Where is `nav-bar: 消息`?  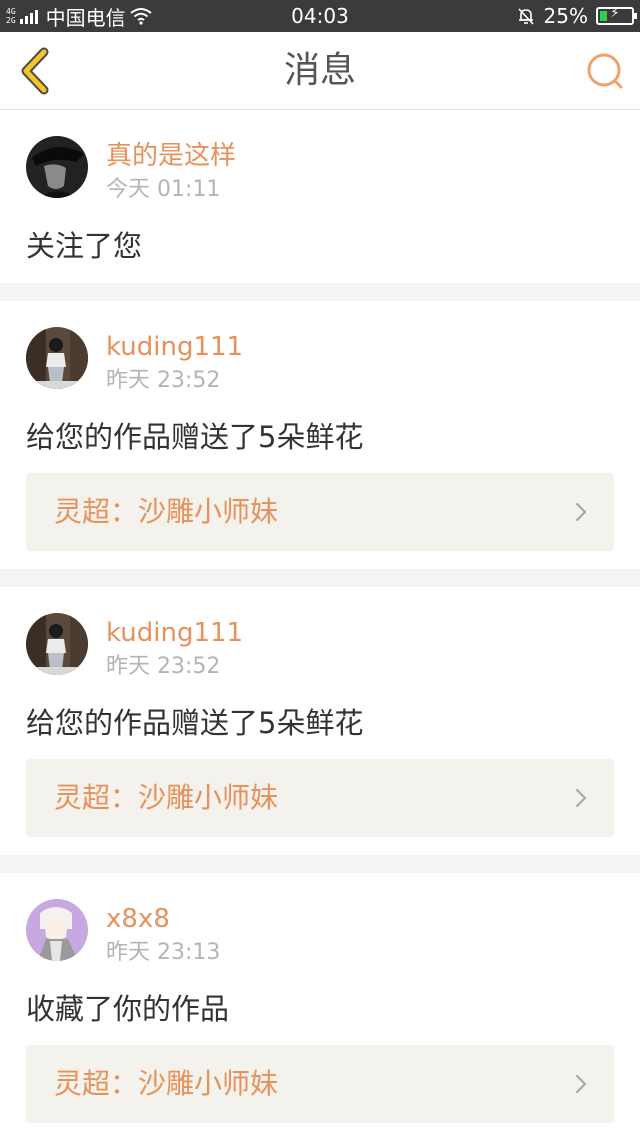
nav-bar: 消息 is located at coordinates (320, 71).